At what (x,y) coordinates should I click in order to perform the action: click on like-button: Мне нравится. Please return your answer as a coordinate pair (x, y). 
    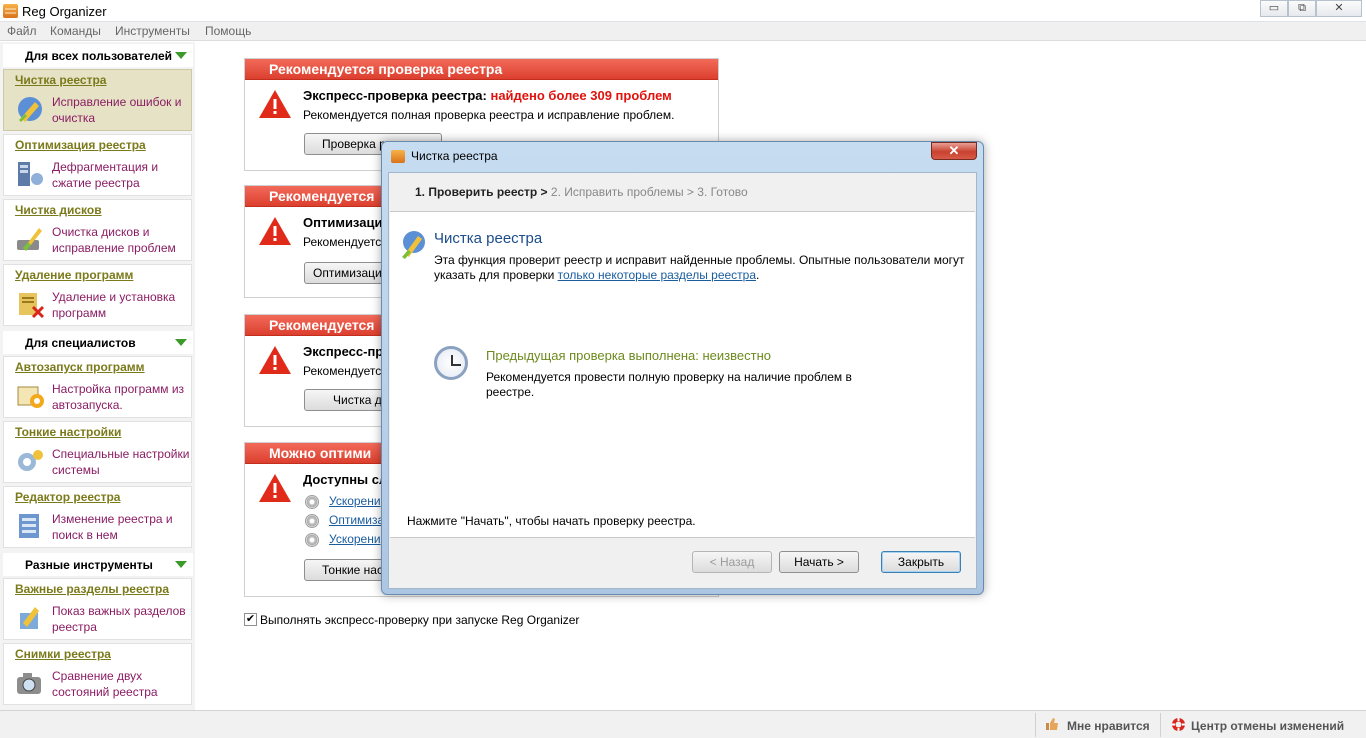
    Looking at the image, I should click on (1108, 726).